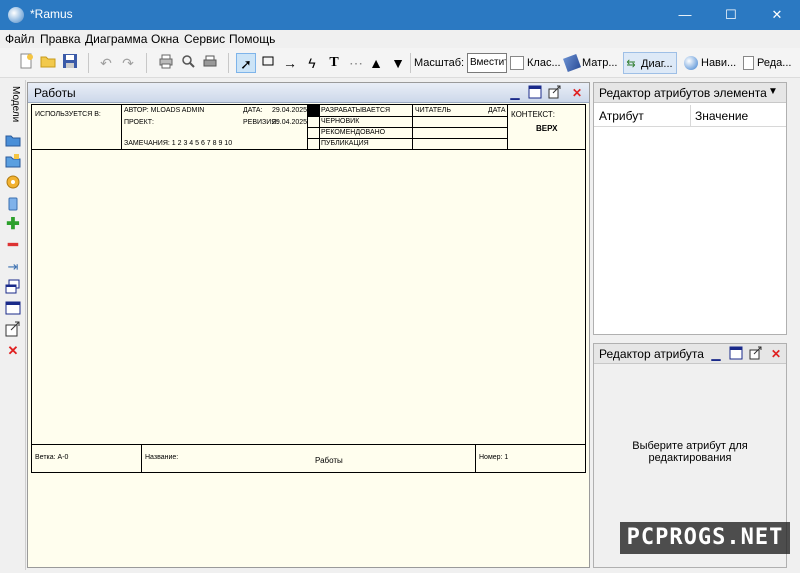 This screenshot has height=573, width=800. I want to click on restore-window-icon, so click(13, 330).